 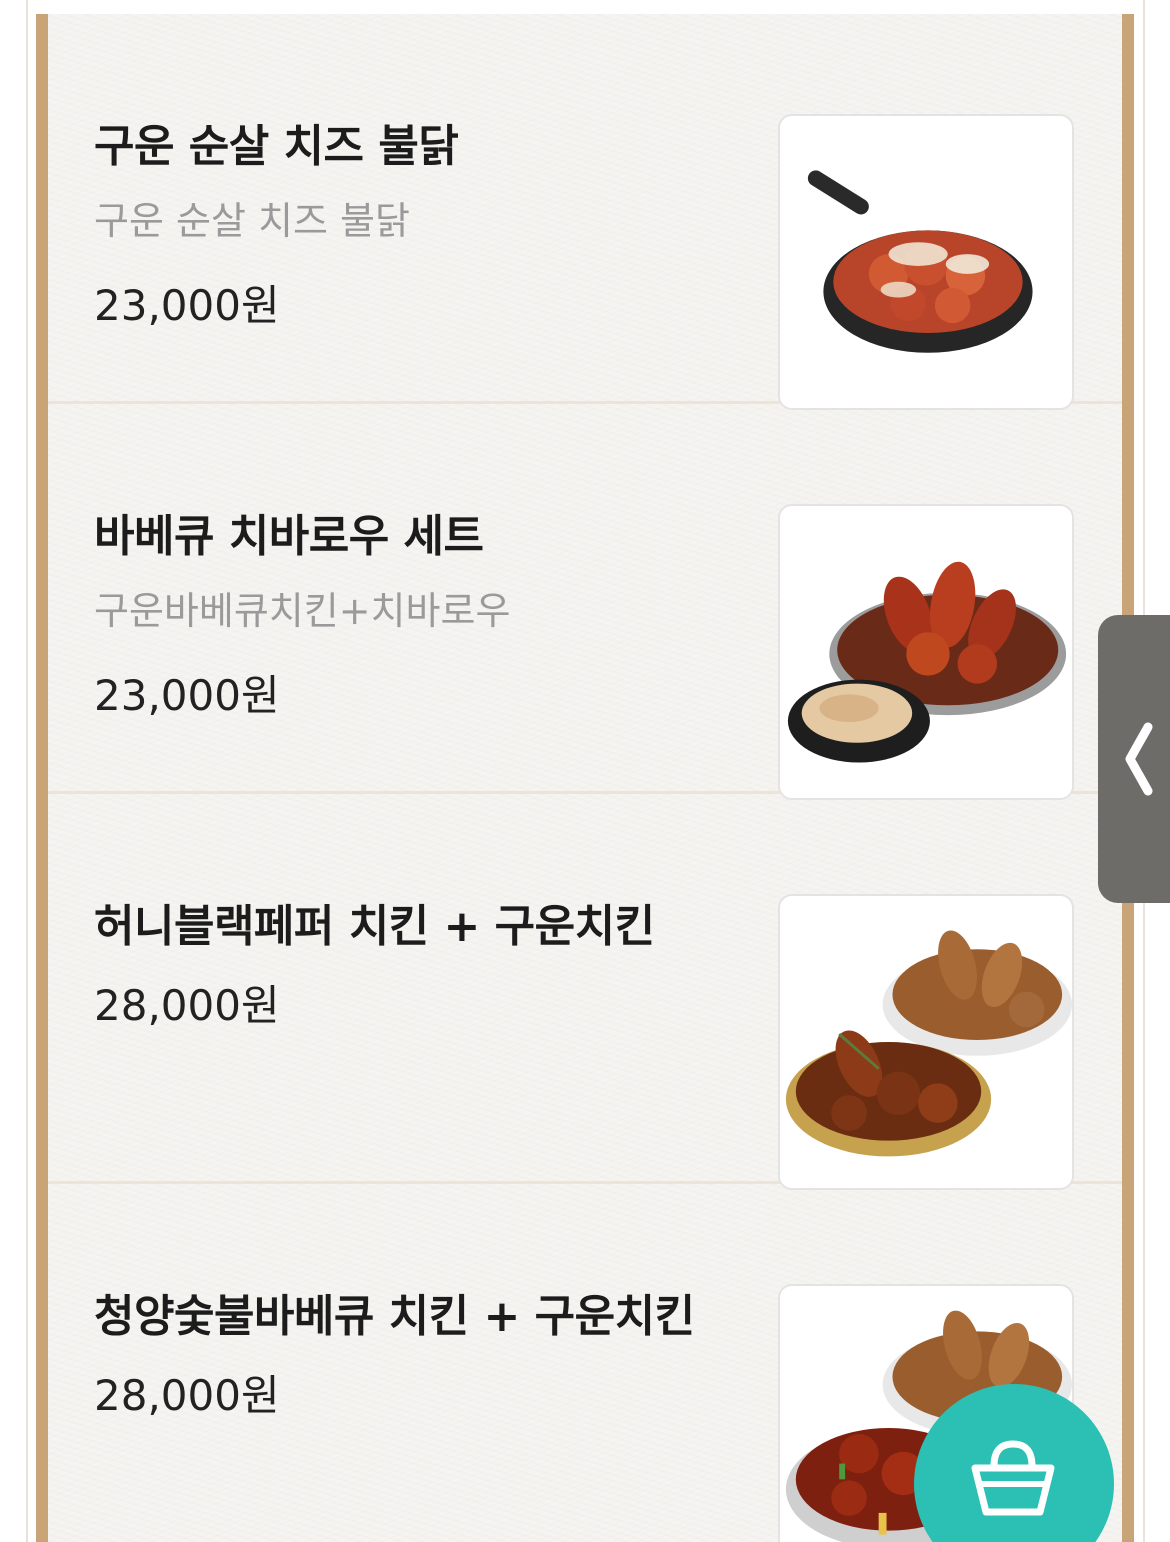 I want to click on side-panel-toggle, so click(x=1134, y=759).